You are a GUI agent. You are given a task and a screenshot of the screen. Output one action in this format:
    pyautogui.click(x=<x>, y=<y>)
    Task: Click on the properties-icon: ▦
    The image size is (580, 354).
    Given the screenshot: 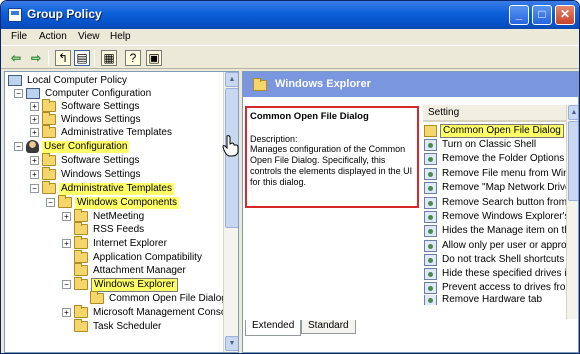 What is the action you would take?
    pyautogui.click(x=109, y=58)
    